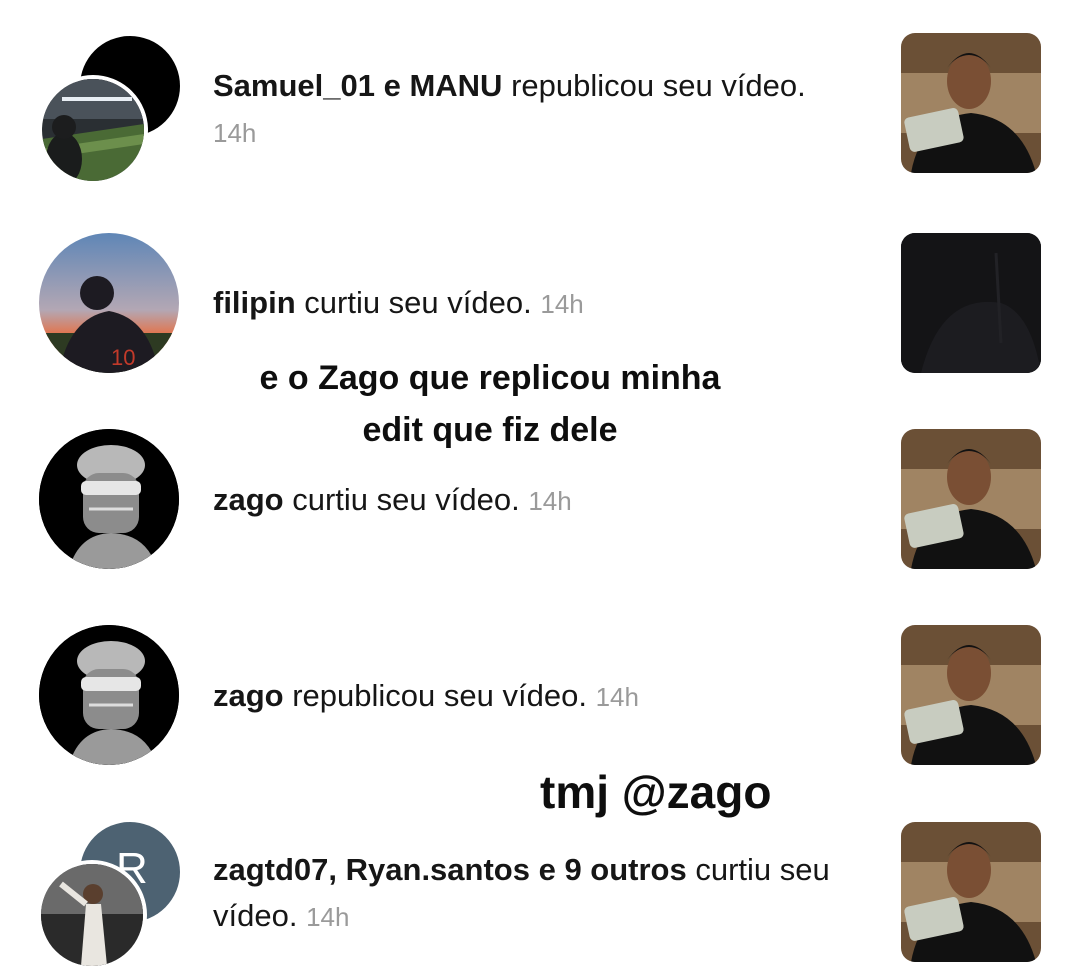  I want to click on avatar-sunset: 10, so click(109, 303).